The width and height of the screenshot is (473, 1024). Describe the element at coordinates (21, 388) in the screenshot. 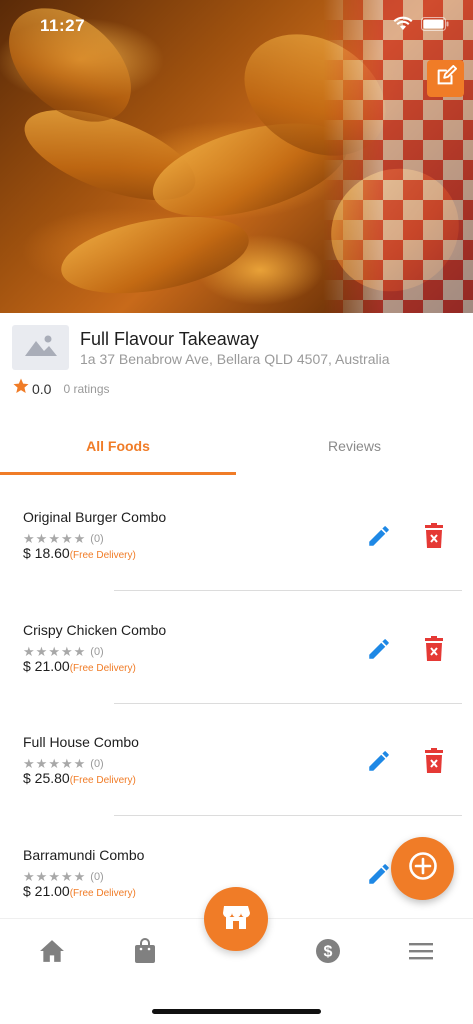

I see `star-icon` at that location.